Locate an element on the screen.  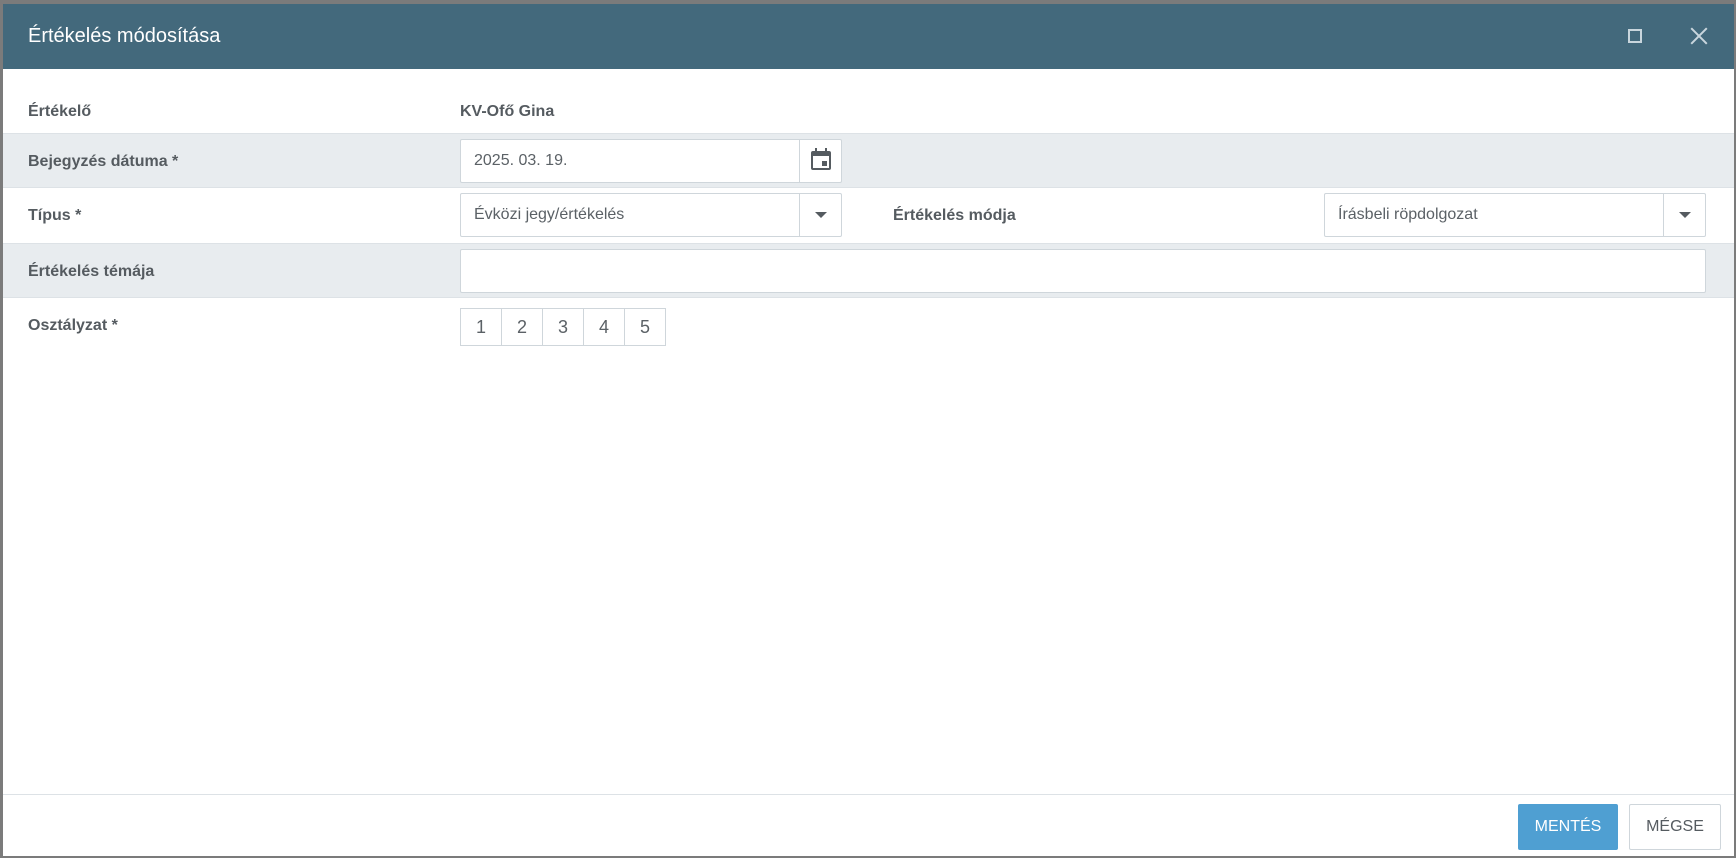
calendar-icon is located at coordinates (821, 159).